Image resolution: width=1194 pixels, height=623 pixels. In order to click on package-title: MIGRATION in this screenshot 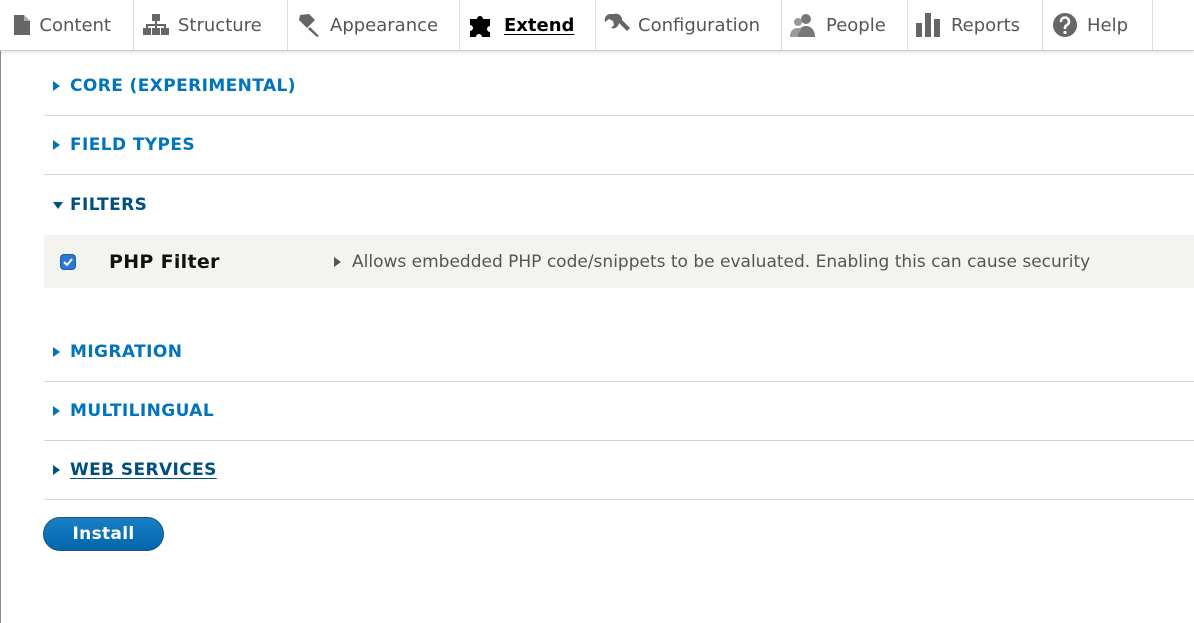, I will do `click(126, 352)`.